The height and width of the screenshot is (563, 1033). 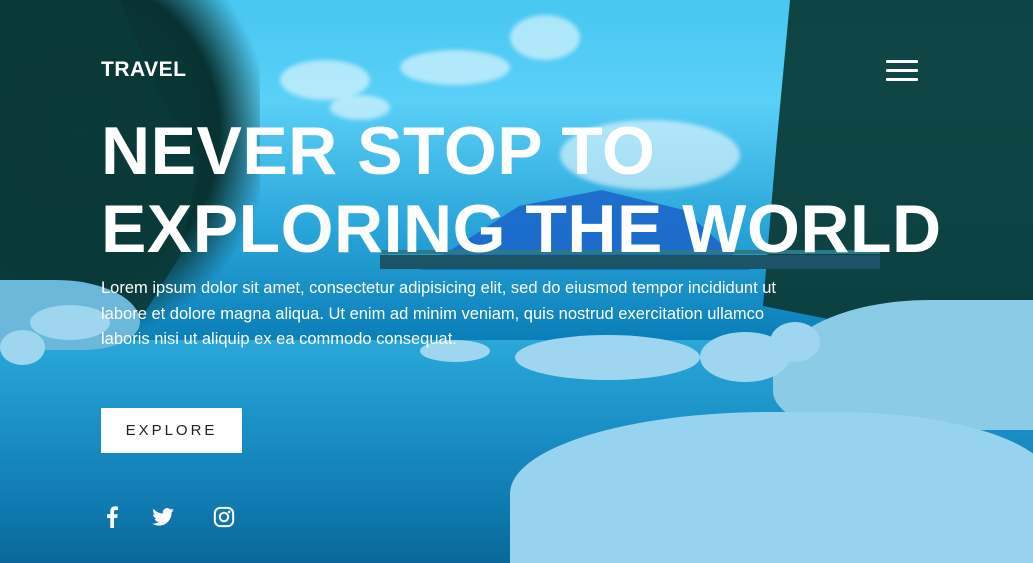 What do you see at coordinates (224, 517) in the screenshot?
I see `instagram-icon` at bounding box center [224, 517].